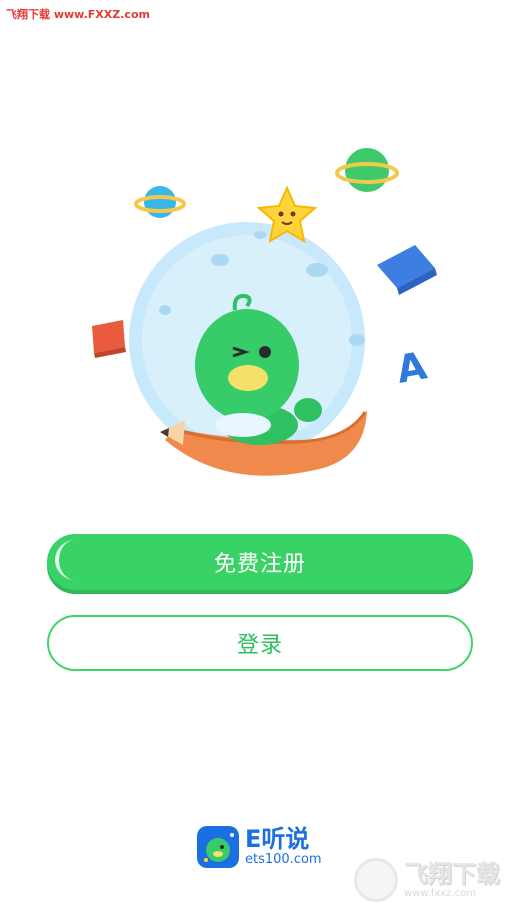 This screenshot has height=914, width=520. What do you see at coordinates (218, 847) in the screenshot?
I see `app-logo-icon` at bounding box center [218, 847].